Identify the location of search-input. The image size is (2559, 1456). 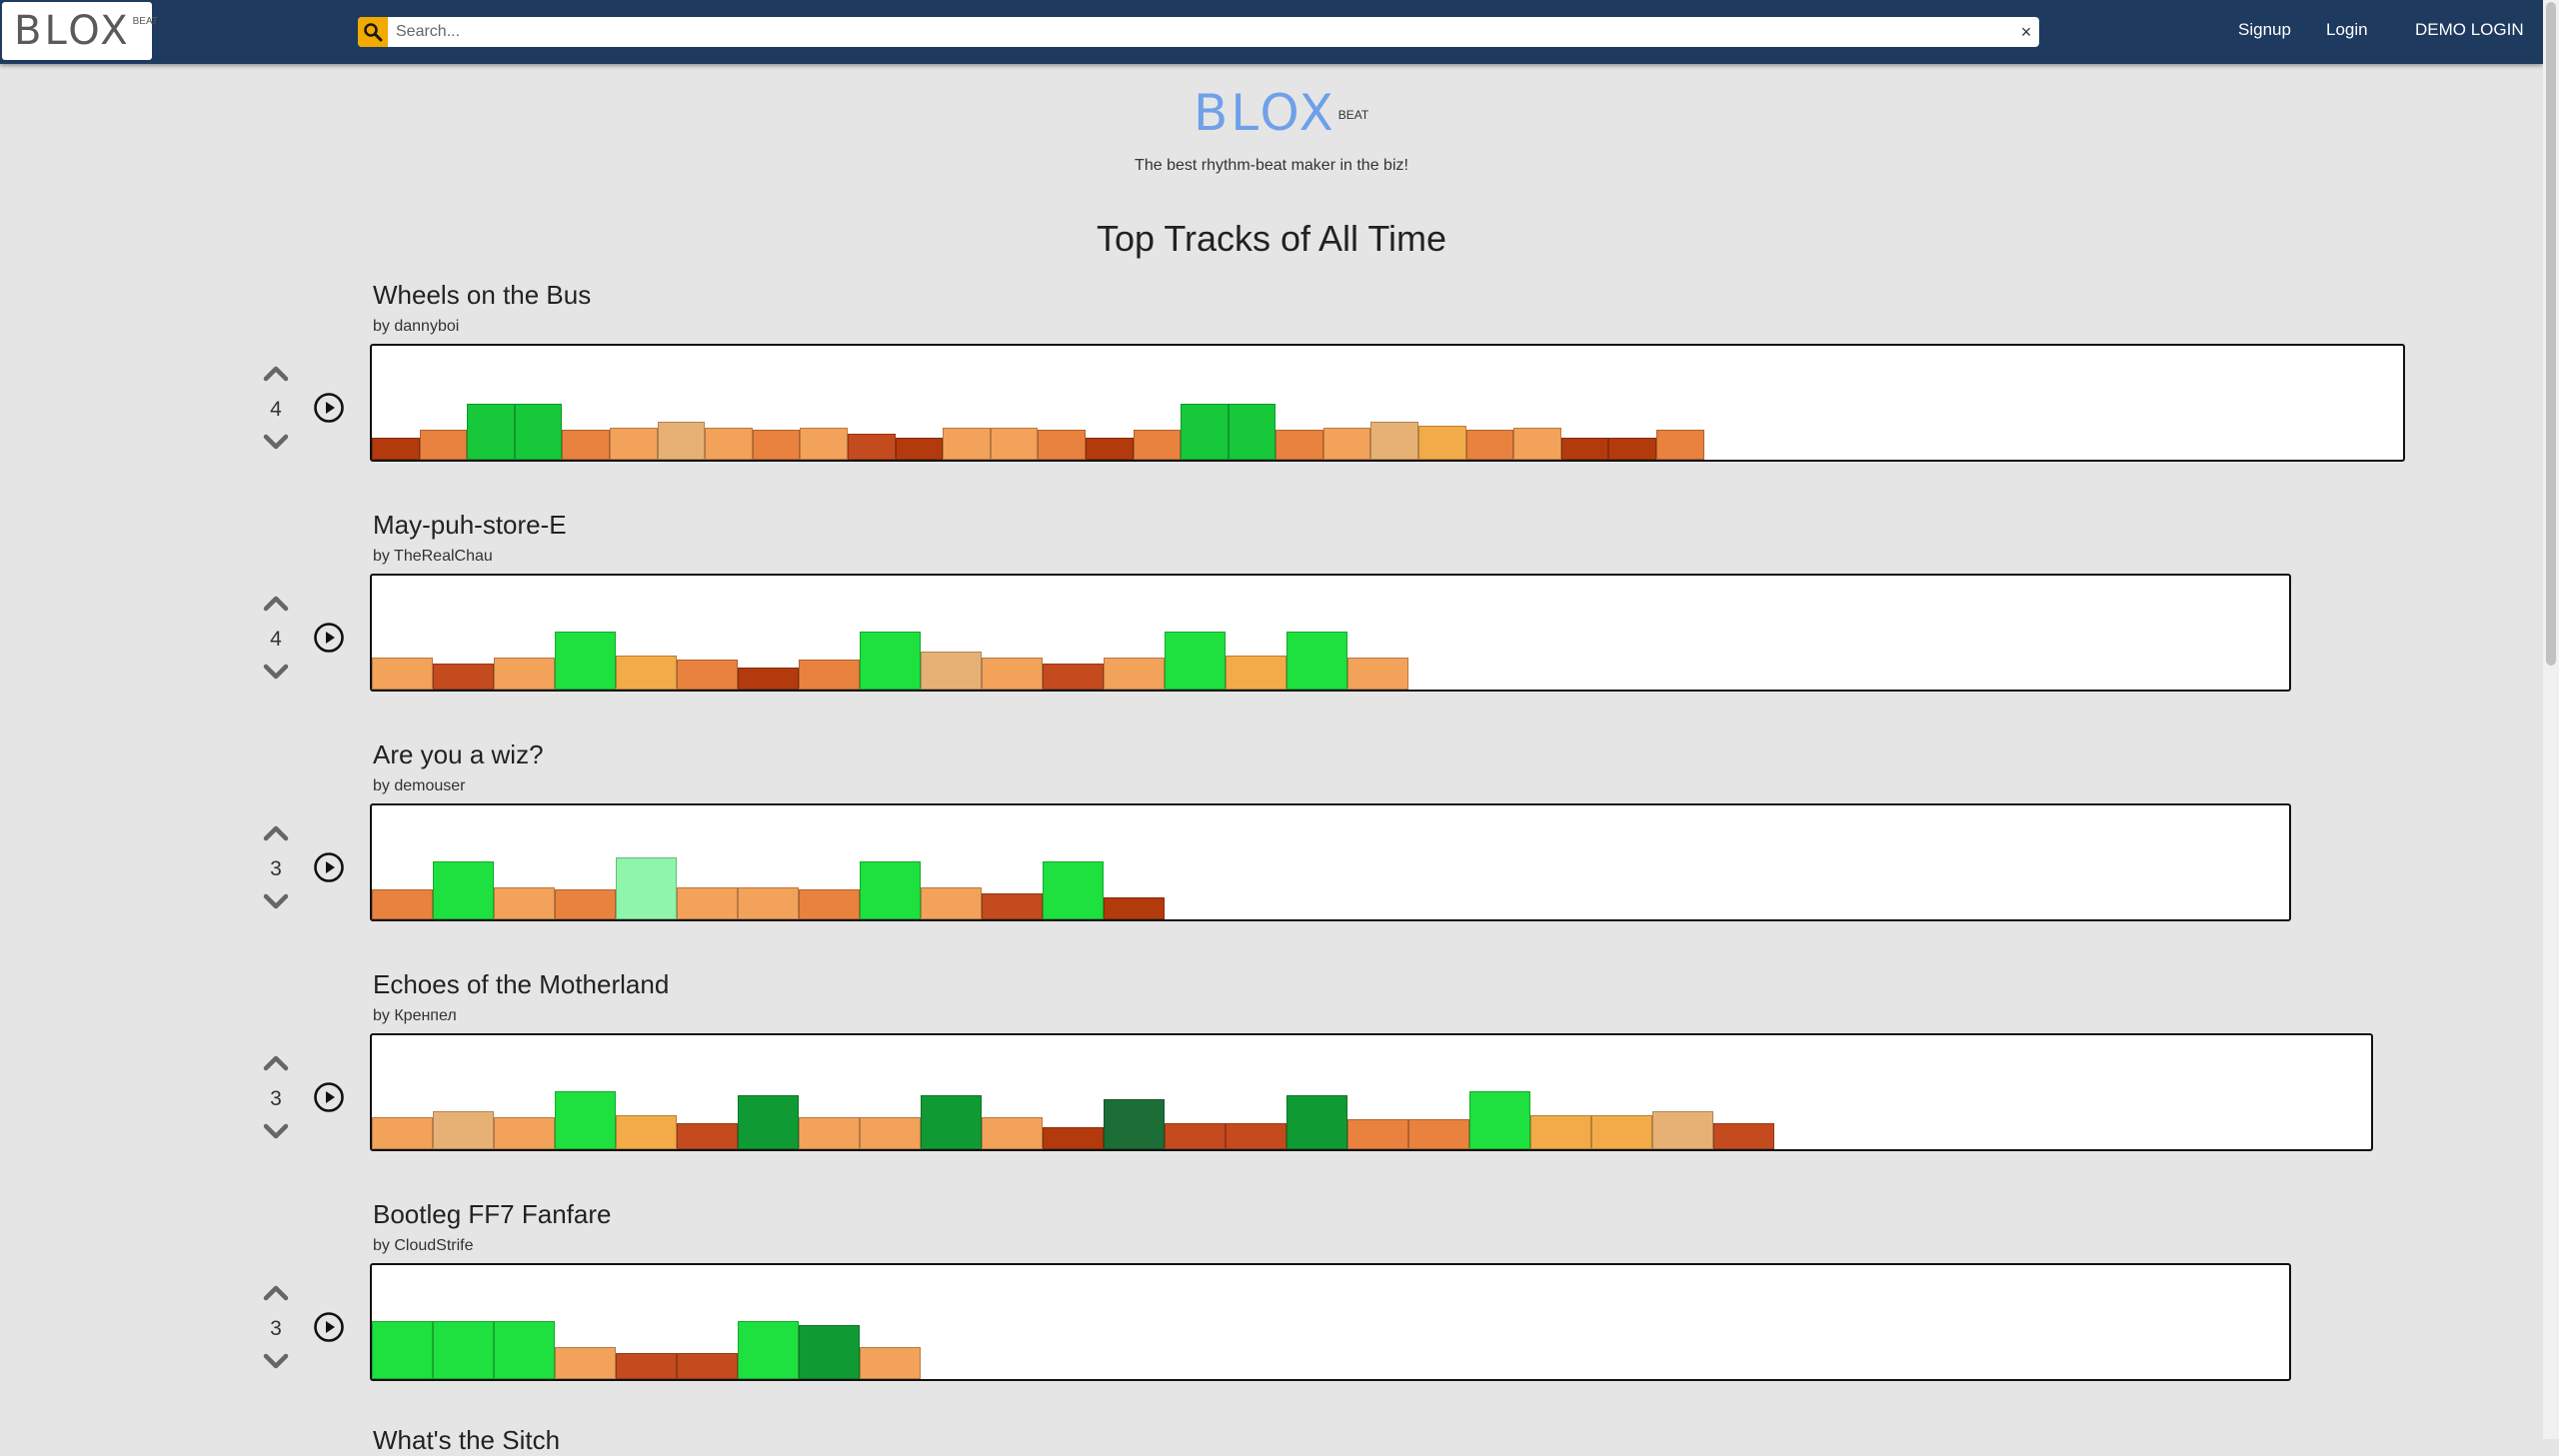
(1200, 32).